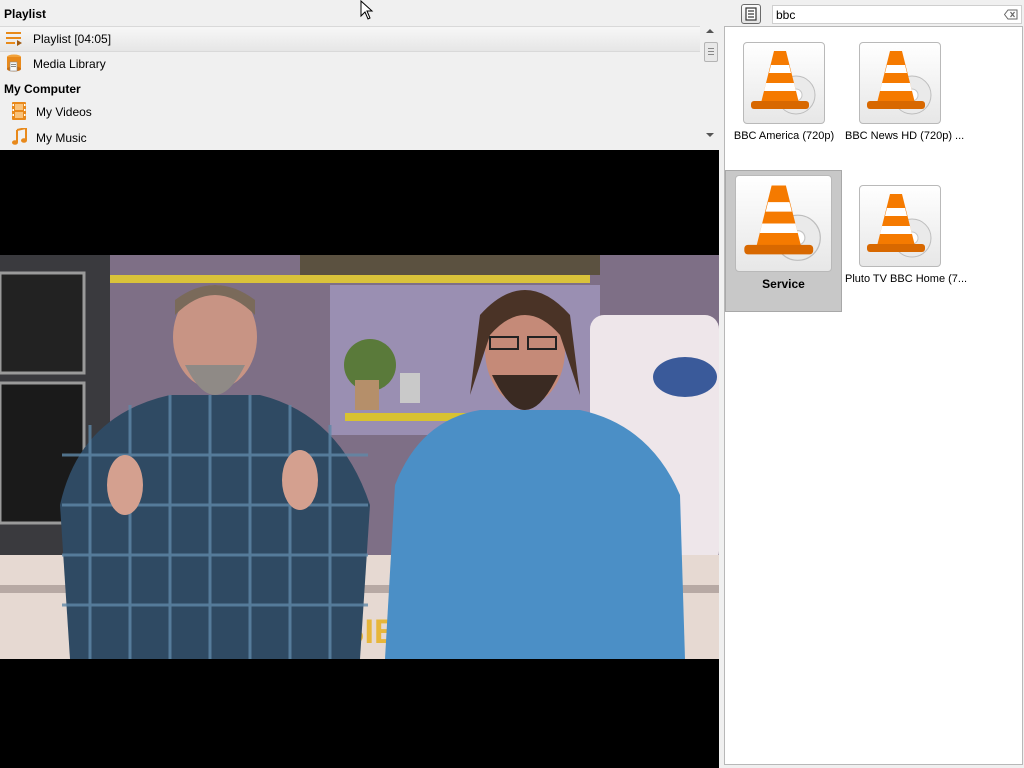 The height and width of the screenshot is (768, 1024). I want to click on sidebar-item-my-videos: My Videos, so click(350, 112).